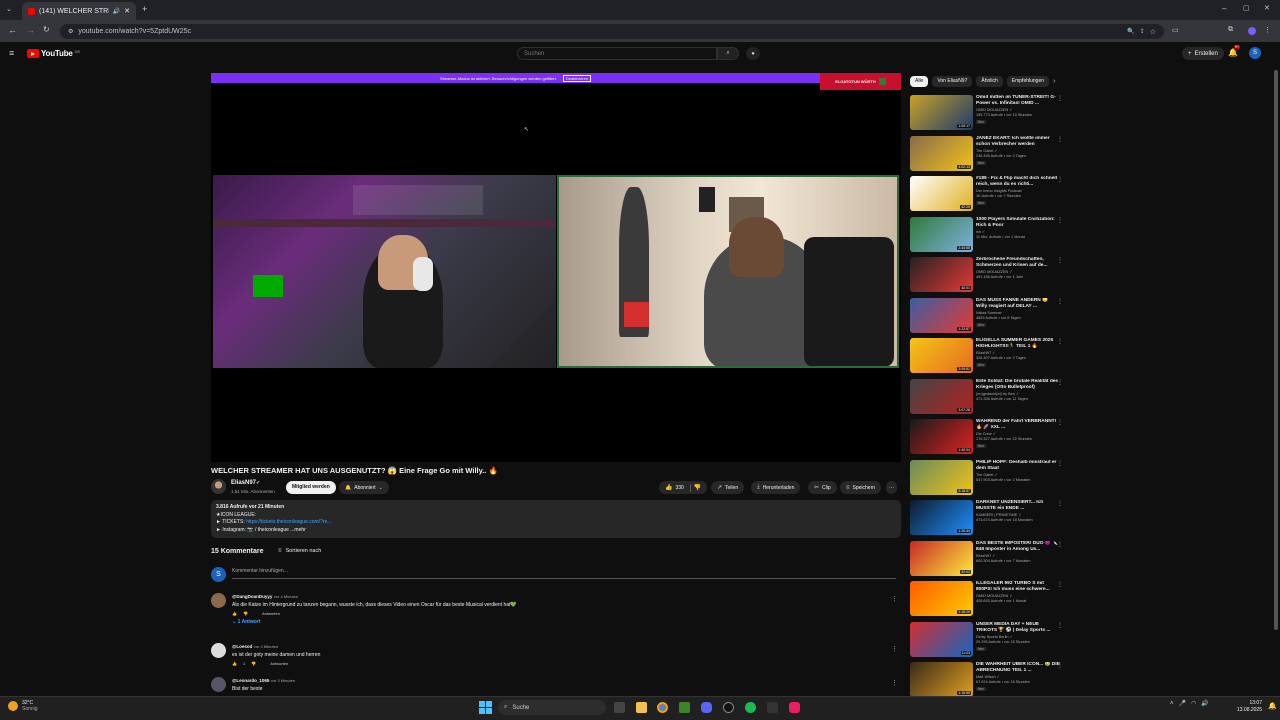  What do you see at coordinates (891, 487) in the screenshot?
I see `more-actions-button: ···` at bounding box center [891, 487].